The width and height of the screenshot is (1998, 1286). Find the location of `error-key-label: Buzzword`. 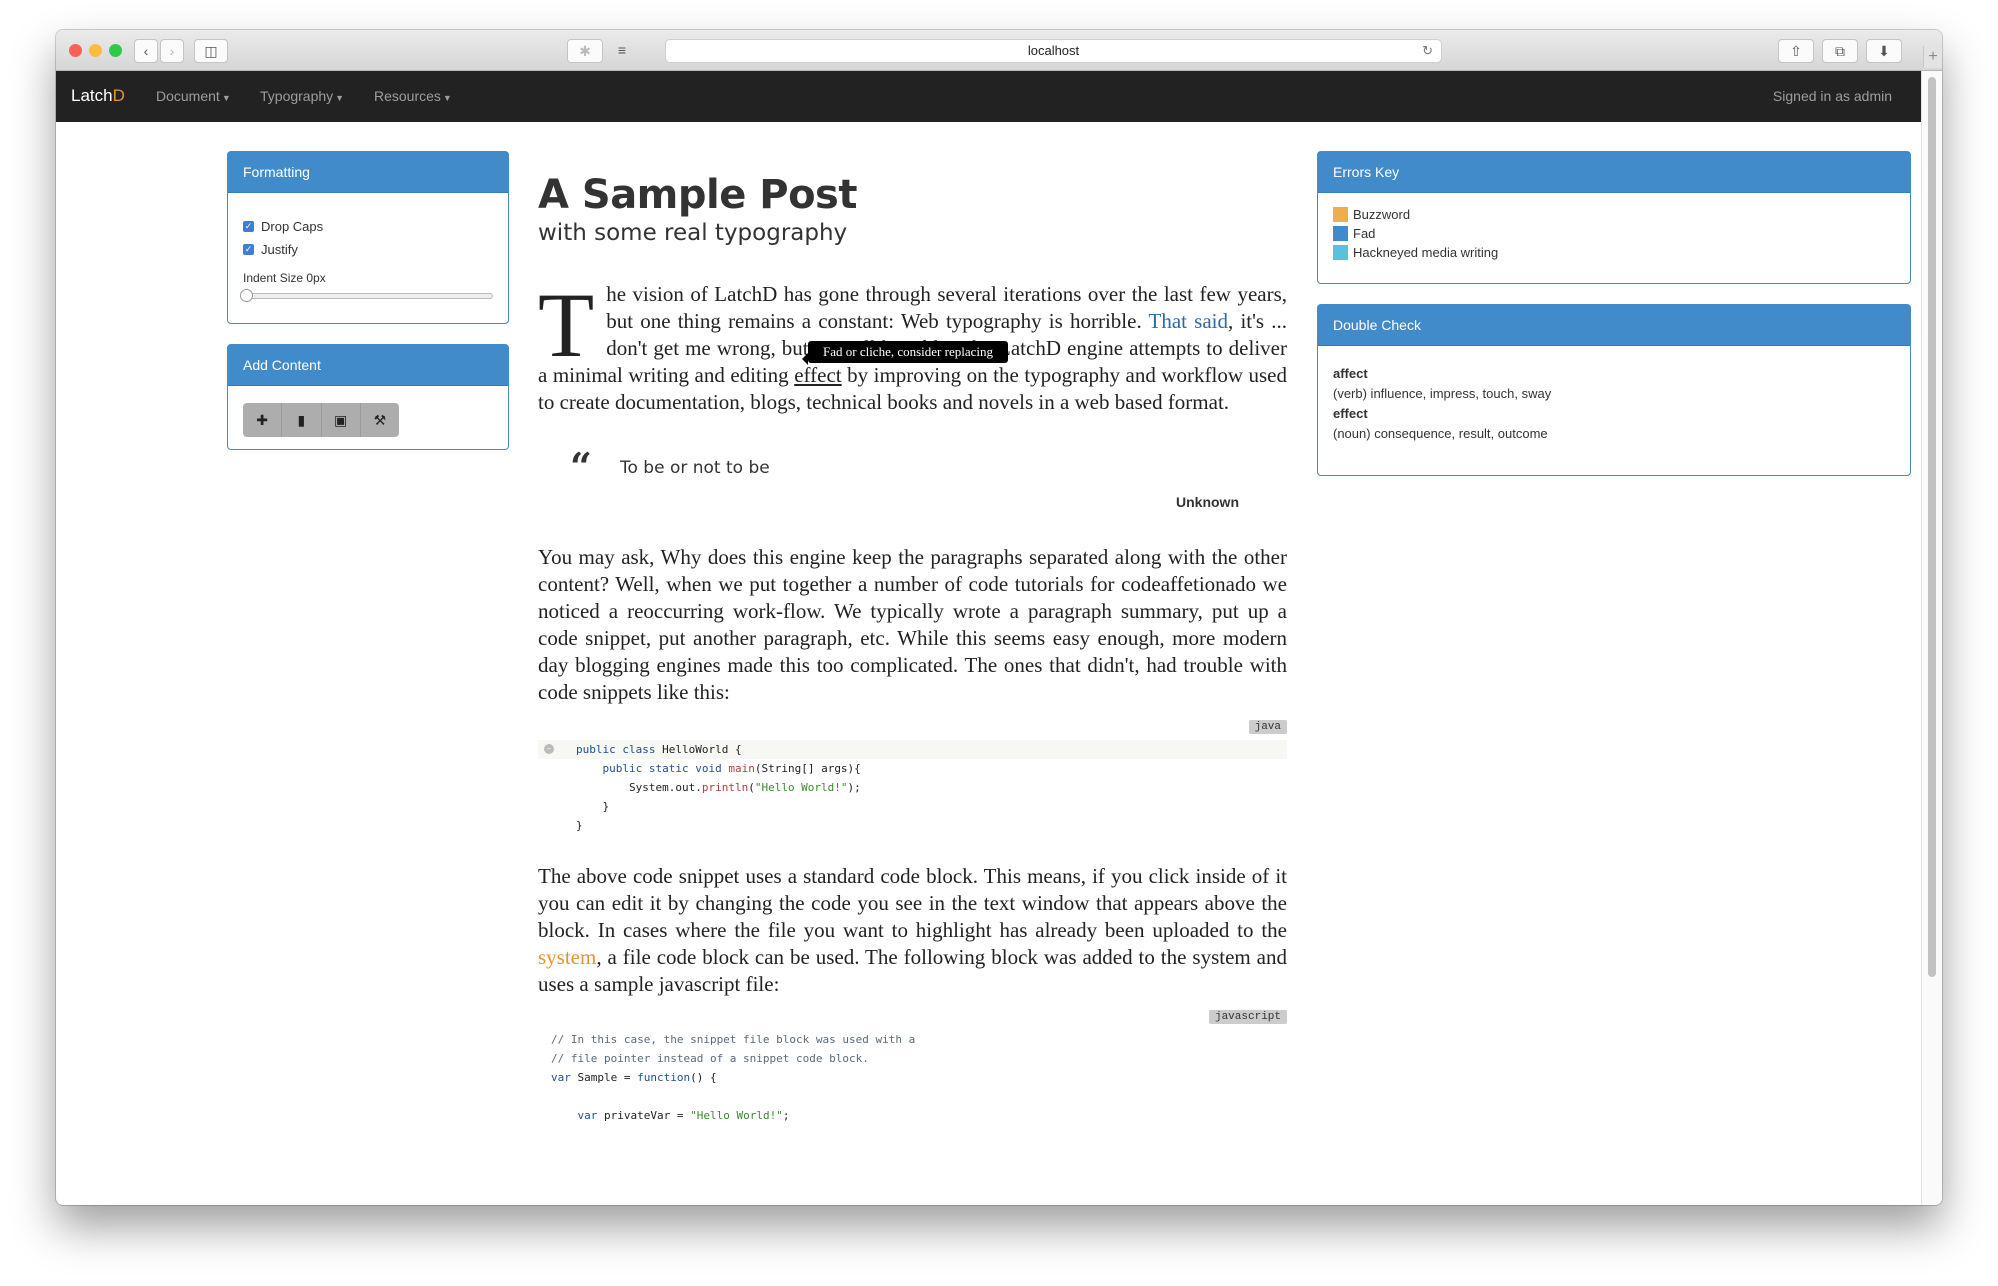

error-key-label: Buzzword is located at coordinates (1382, 214).